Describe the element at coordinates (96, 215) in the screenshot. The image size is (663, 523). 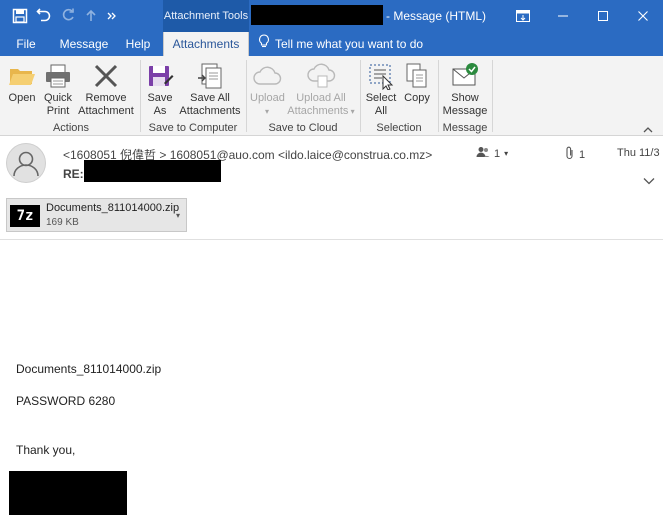
I see `attachment-item: 7z Documents_811014000.zip 169 KB ▾` at that location.